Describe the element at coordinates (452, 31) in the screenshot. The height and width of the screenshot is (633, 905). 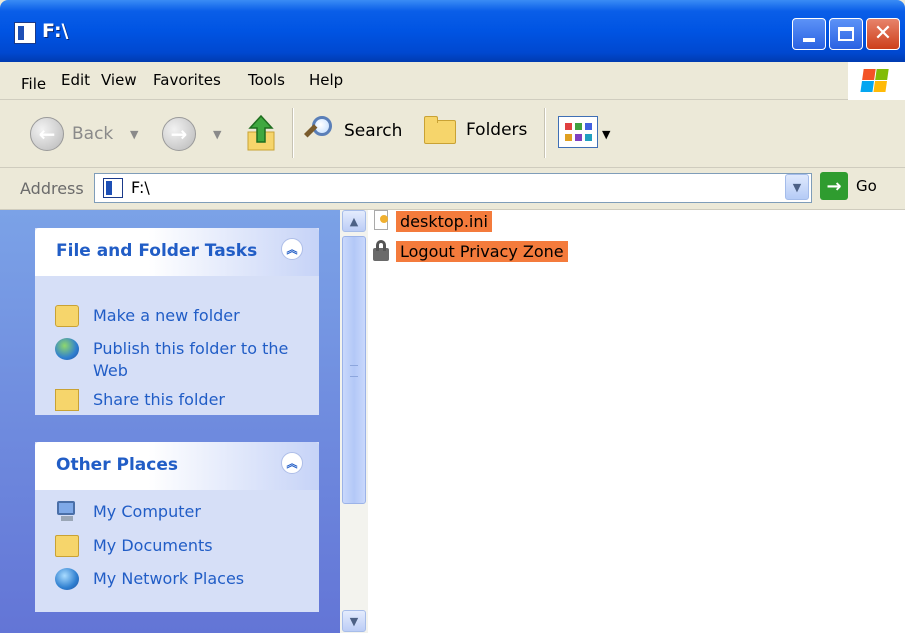
I see `title-bar: F:\ ✕` at that location.